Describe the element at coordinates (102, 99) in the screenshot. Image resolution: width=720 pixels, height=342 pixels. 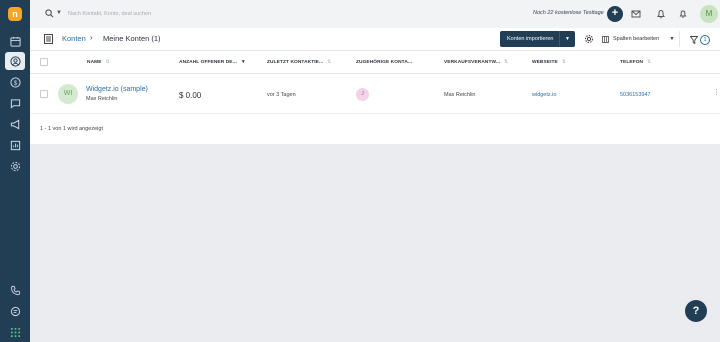
I see `account-owner-sub: Max Reichlin` at that location.